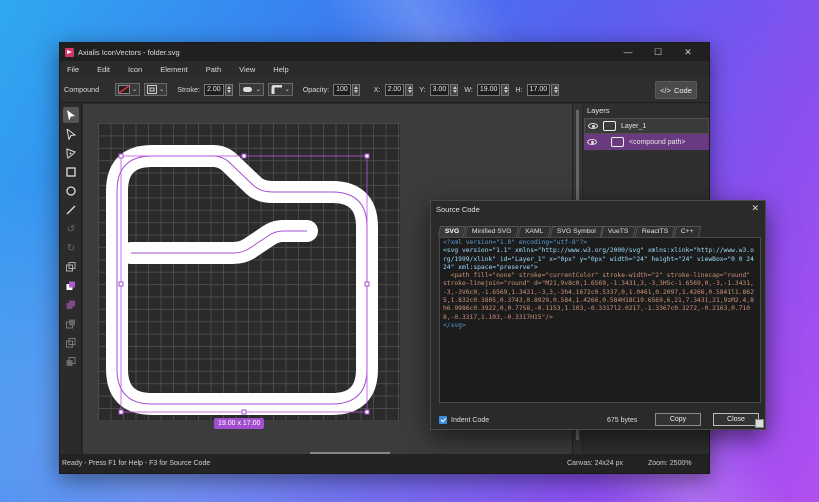 The width and height of the screenshot is (819, 502). Describe the element at coordinates (69, 52) in the screenshot. I see `app-logo-icon` at that location.